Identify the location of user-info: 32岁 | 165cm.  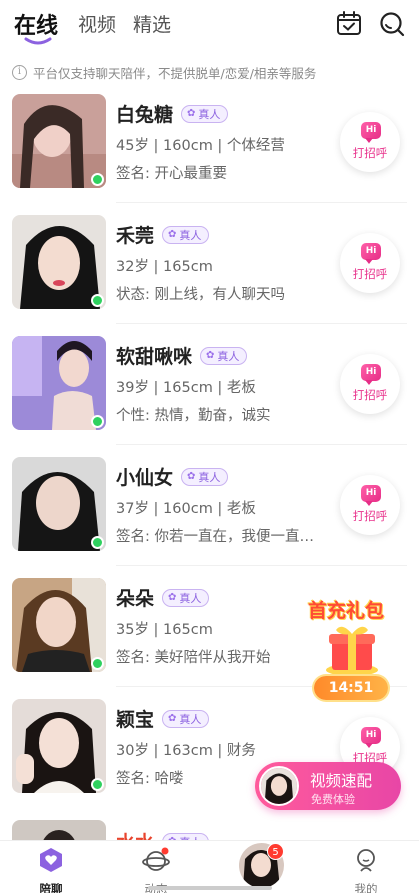
(164, 267).